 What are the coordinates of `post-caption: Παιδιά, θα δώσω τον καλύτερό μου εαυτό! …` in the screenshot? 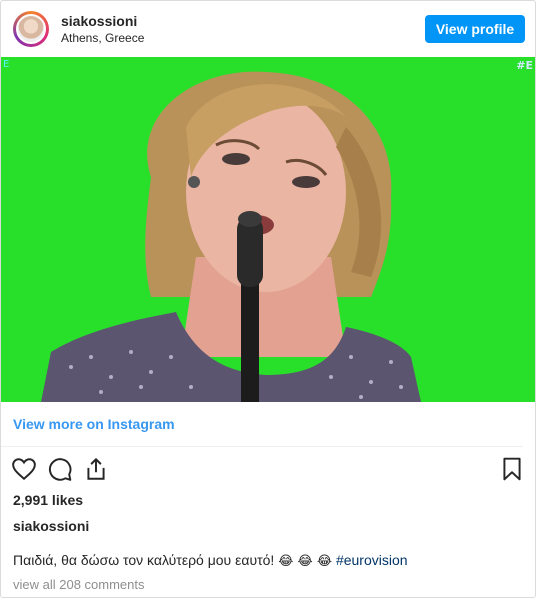 It's located at (268, 562).